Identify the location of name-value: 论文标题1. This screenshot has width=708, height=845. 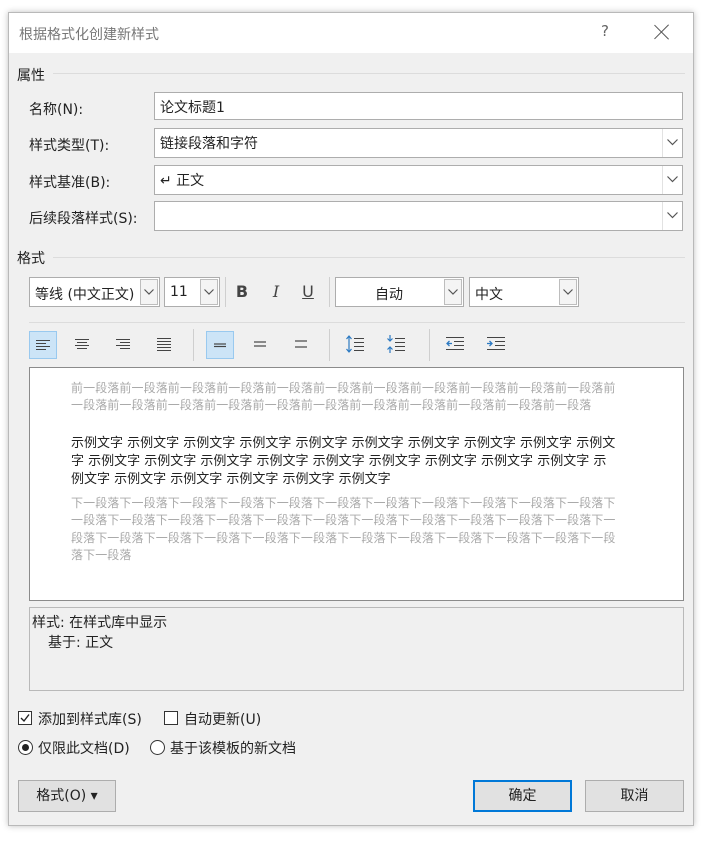
(192, 108).